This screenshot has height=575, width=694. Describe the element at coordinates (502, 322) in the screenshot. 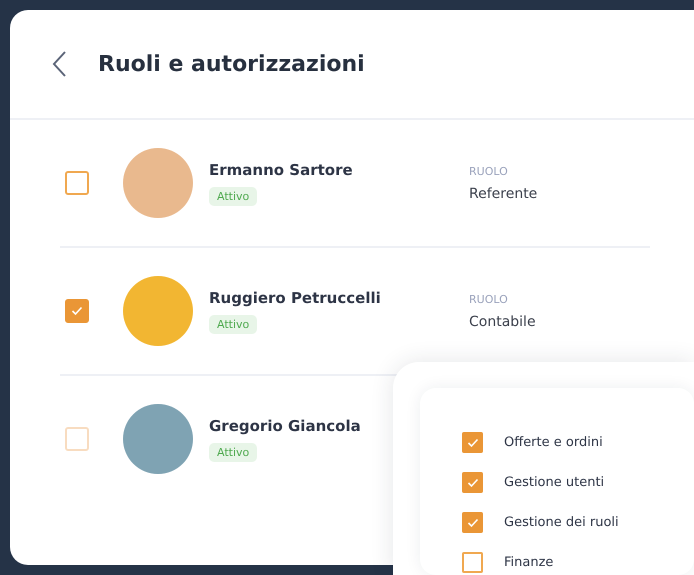

I see `role-value: Contabile` at that location.